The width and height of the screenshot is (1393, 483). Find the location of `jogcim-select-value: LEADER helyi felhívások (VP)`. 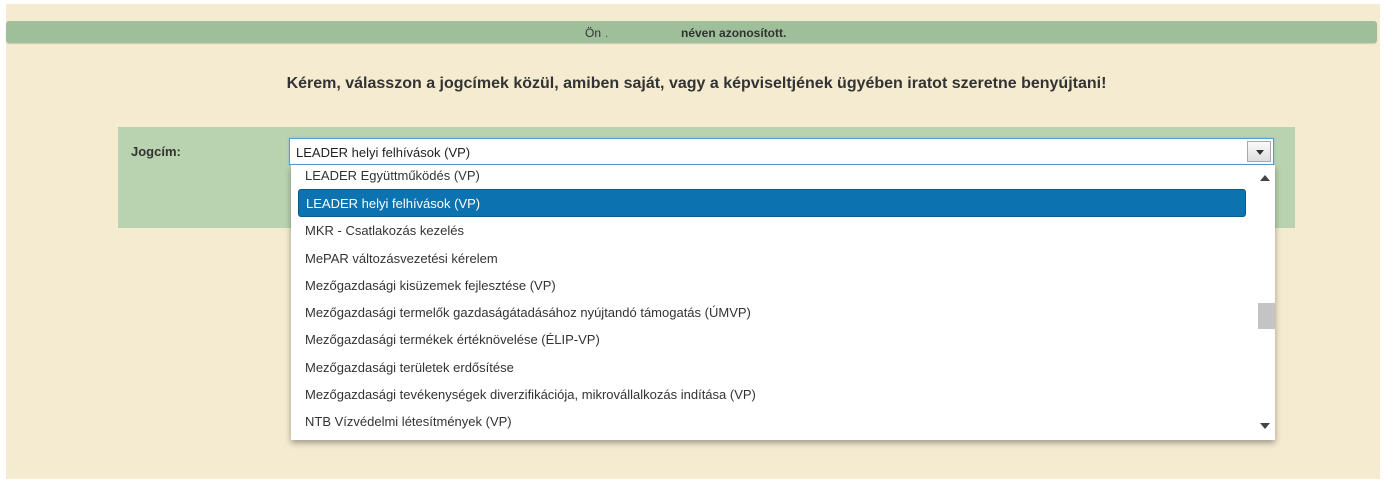

jogcim-select-value: LEADER helyi felhívások (VP) is located at coordinates (383, 152).